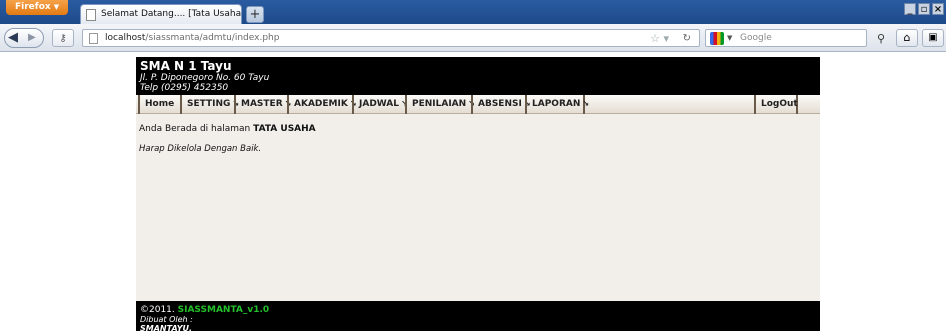 This screenshot has height=333, width=946. I want to click on close-window-button: ×, so click(938, 9).